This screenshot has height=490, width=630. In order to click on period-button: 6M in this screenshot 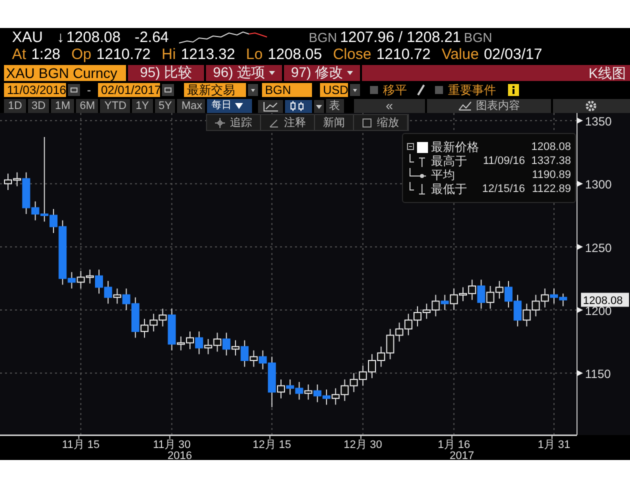, I will do `click(87, 106)`.